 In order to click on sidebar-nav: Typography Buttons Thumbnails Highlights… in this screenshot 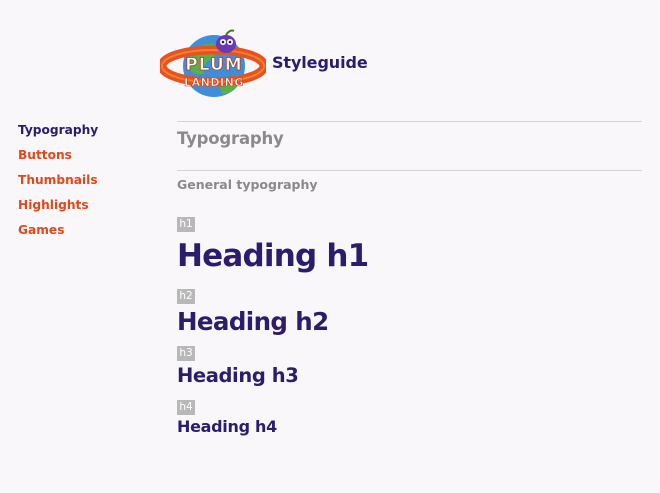, I will do `click(58, 183)`.